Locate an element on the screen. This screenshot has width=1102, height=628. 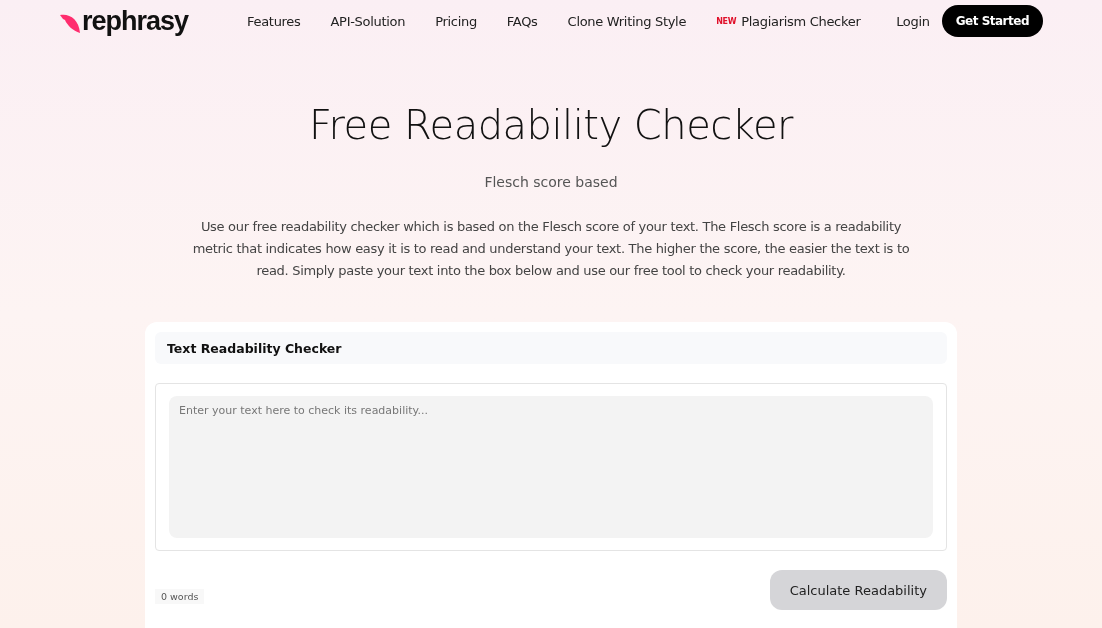
feather-icon is located at coordinates (70, 23).